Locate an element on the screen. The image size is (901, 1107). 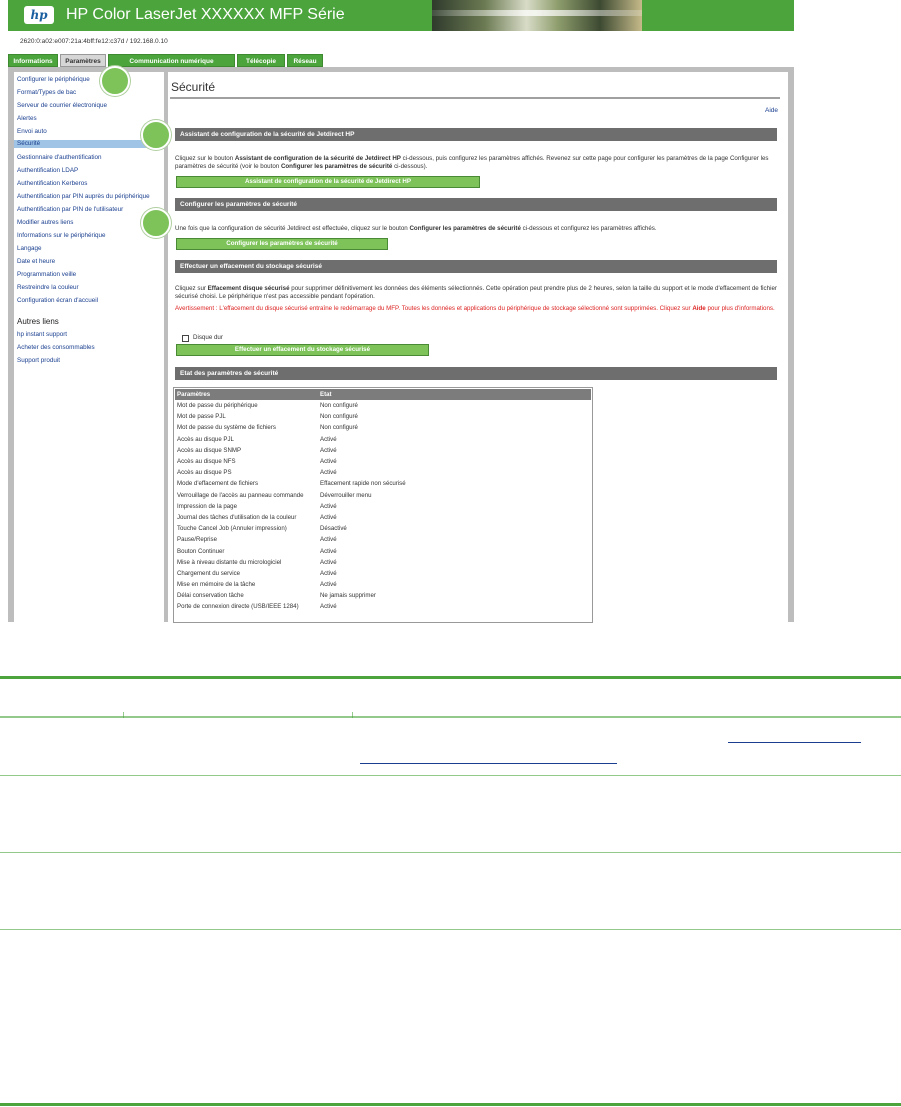
sidebar-item-couleur: Restreindre la couleur is located at coordinates (48, 288).